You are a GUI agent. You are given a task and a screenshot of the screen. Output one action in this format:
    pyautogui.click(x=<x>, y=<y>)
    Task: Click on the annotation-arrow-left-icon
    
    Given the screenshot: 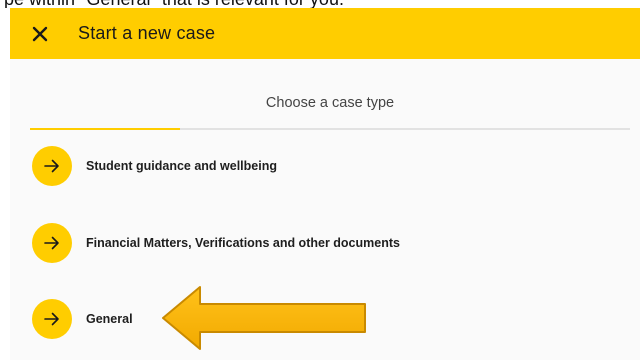 What is the action you would take?
    pyautogui.click(x=264, y=318)
    